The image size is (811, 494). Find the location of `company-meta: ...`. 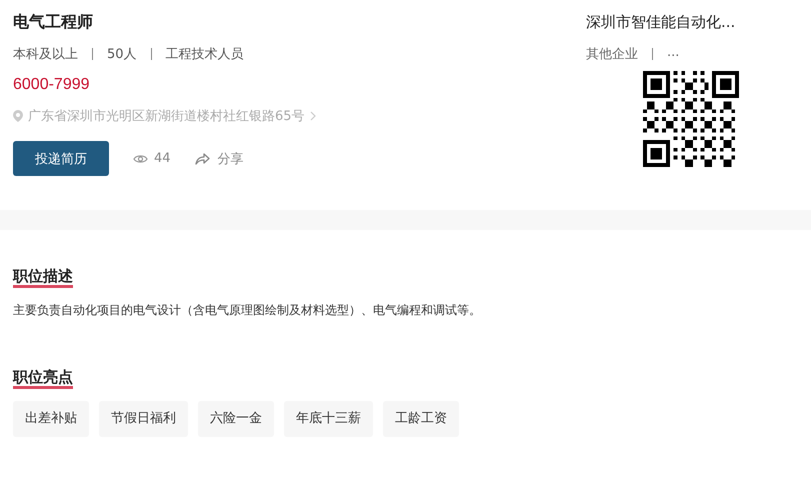

company-meta: ... is located at coordinates (673, 53).